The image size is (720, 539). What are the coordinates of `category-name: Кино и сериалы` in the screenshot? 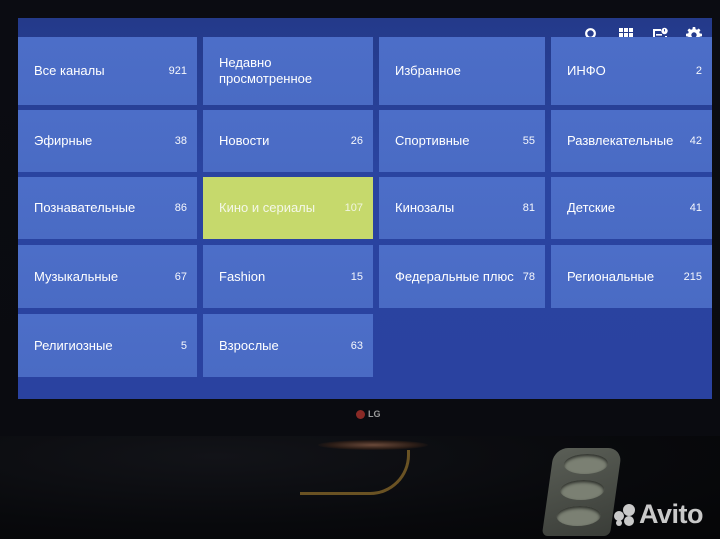 It's located at (267, 207).